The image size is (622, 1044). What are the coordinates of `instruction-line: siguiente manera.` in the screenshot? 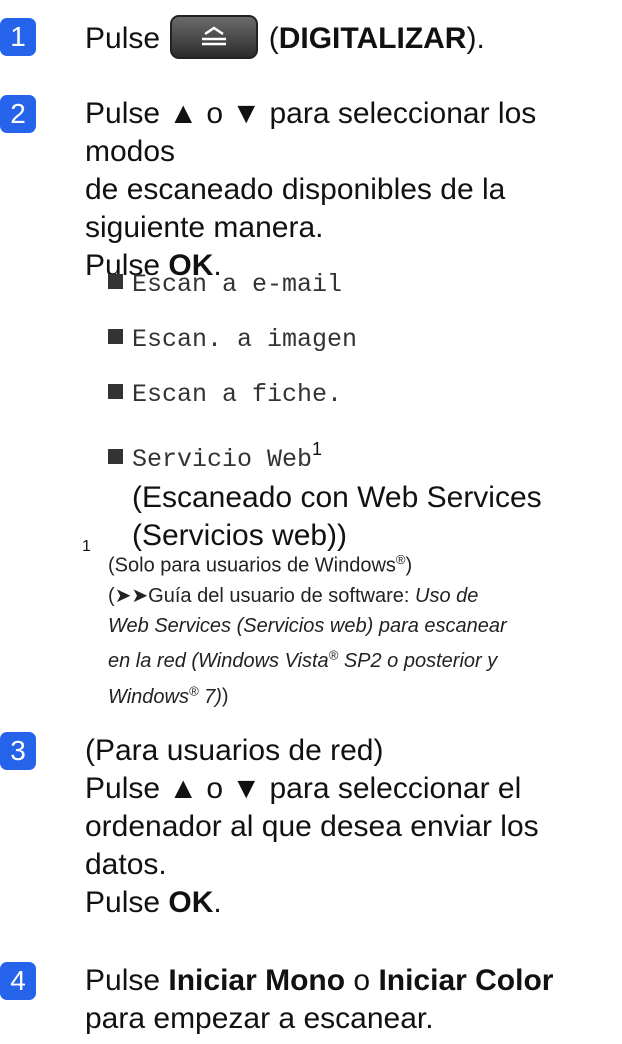 It's located at (204, 227).